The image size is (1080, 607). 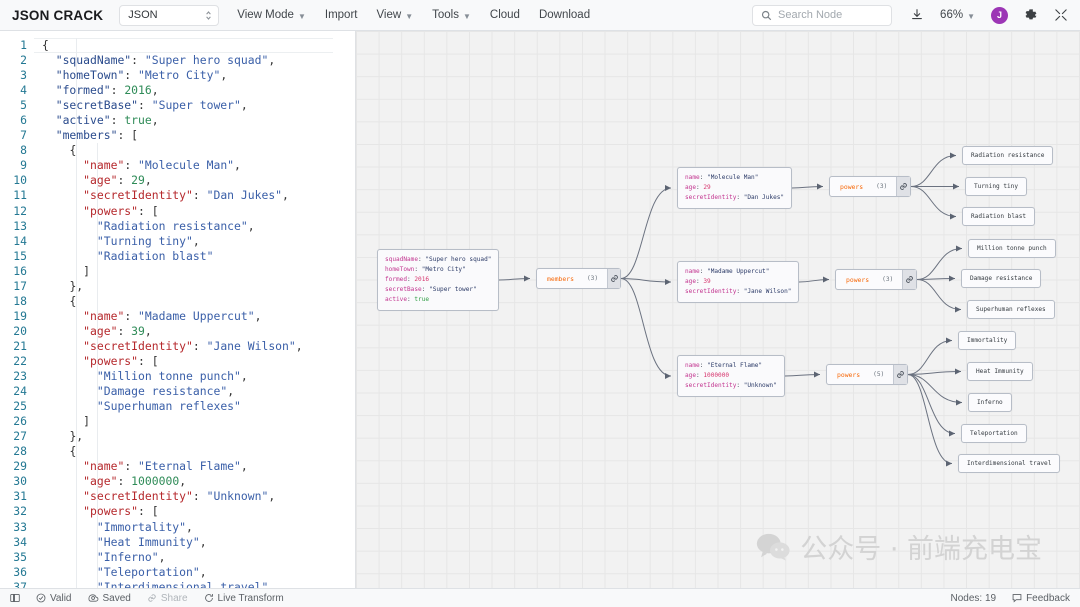 I want to click on status-item-live-transform: Live Transform, so click(x=244, y=598).